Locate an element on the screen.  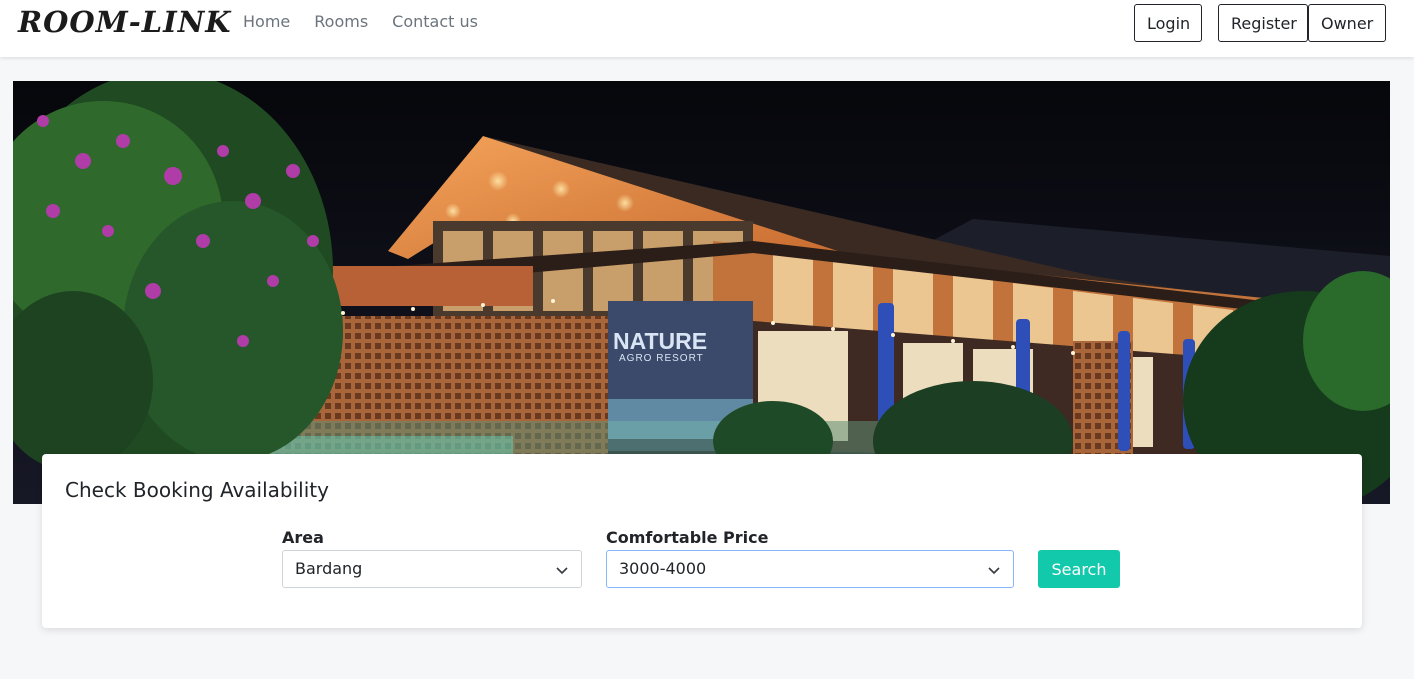
nav-links: Home Rooms Contact us is located at coordinates (360, 21).